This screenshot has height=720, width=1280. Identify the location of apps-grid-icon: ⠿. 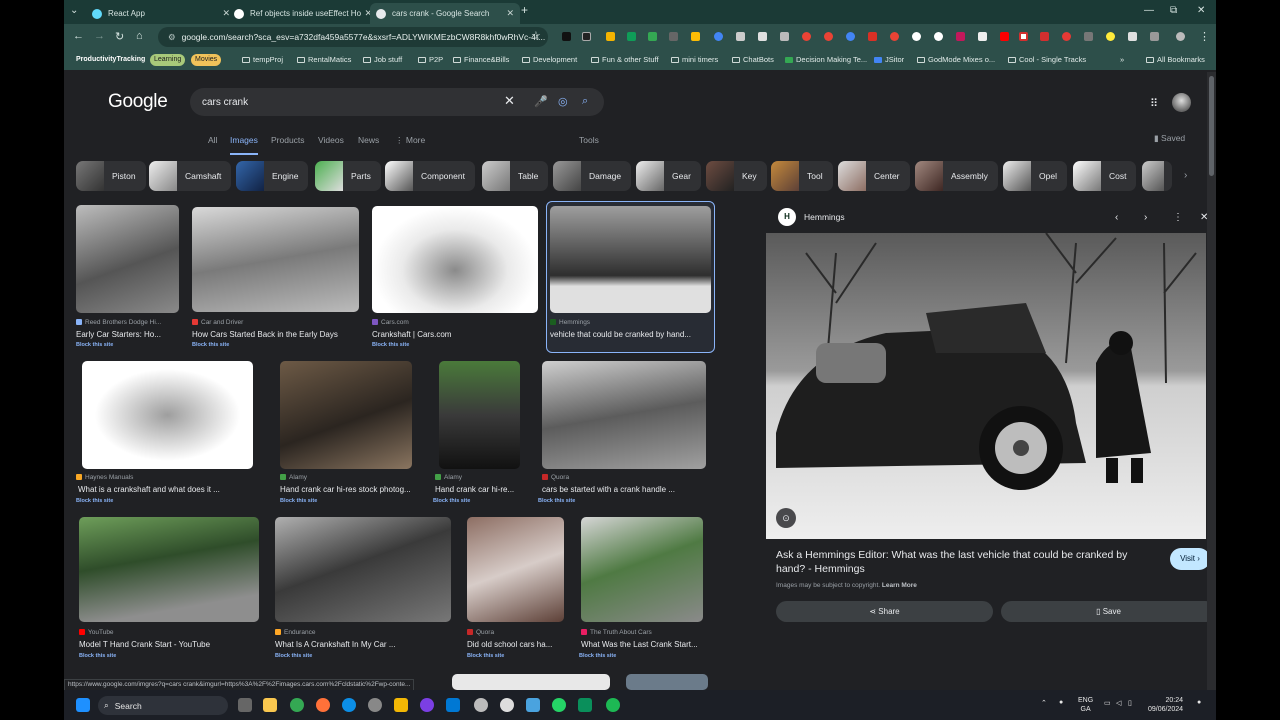
(1154, 103).